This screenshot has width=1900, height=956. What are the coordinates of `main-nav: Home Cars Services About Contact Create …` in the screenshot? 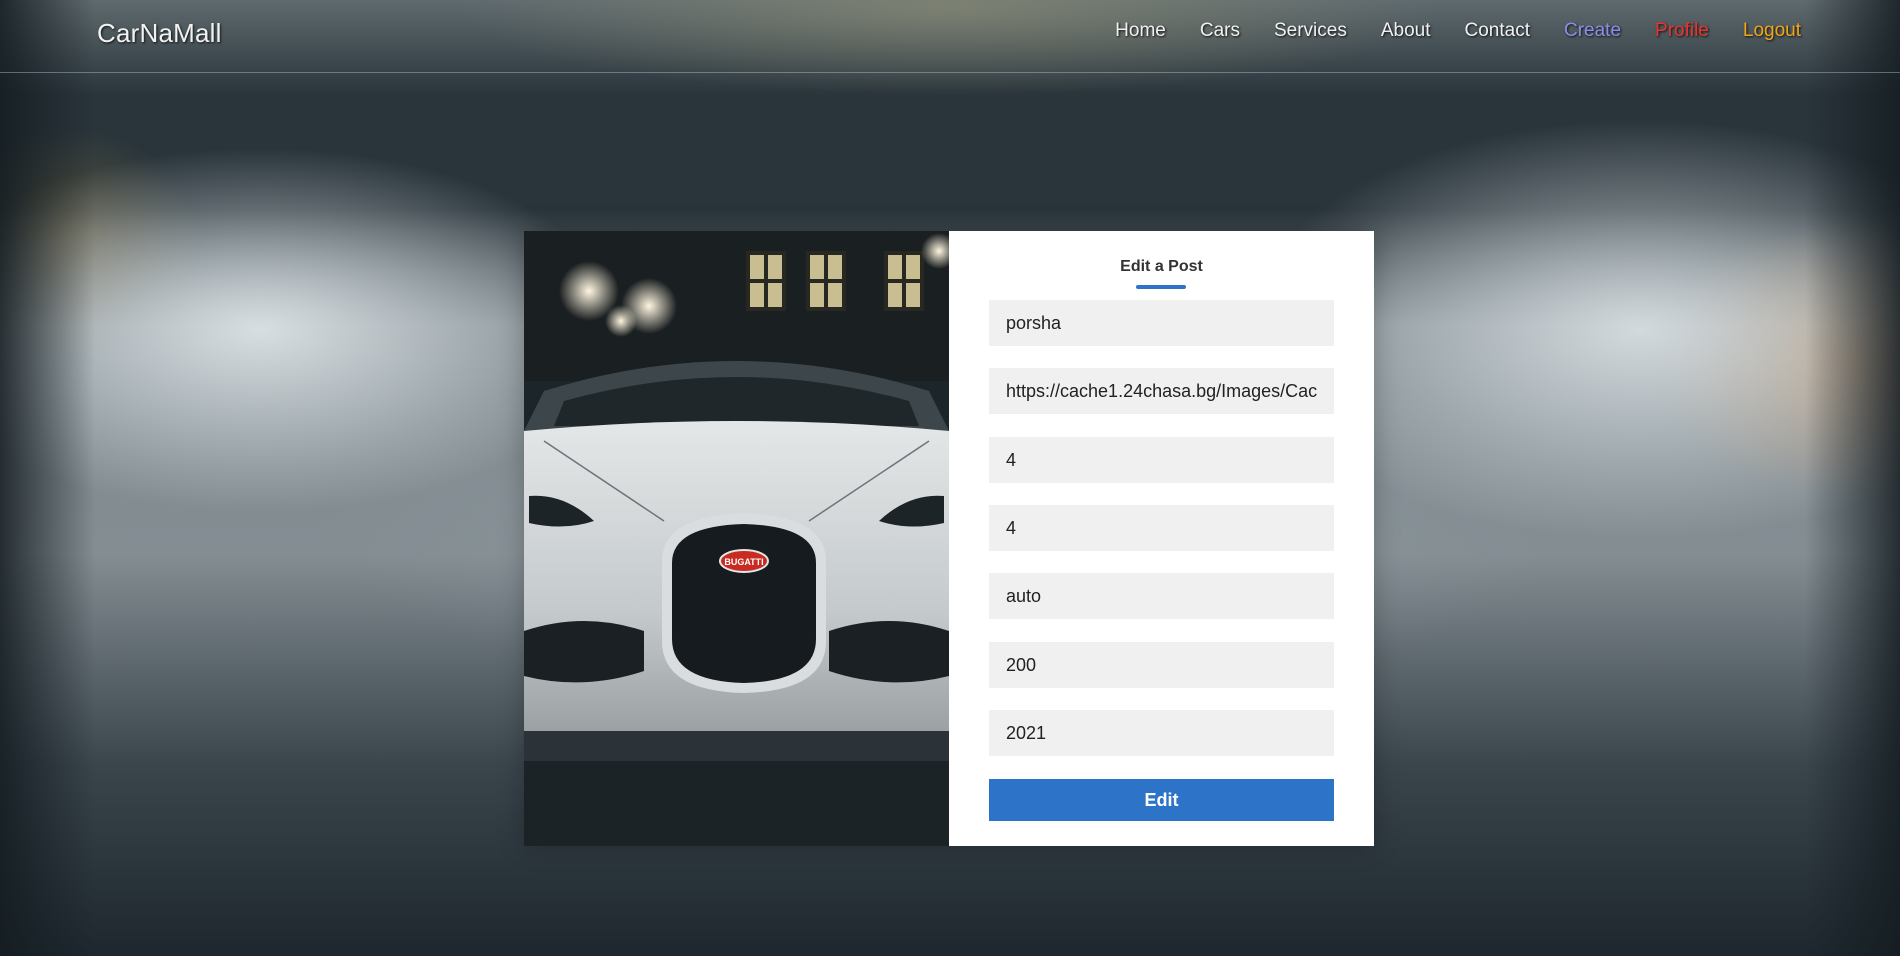 It's located at (1458, 31).